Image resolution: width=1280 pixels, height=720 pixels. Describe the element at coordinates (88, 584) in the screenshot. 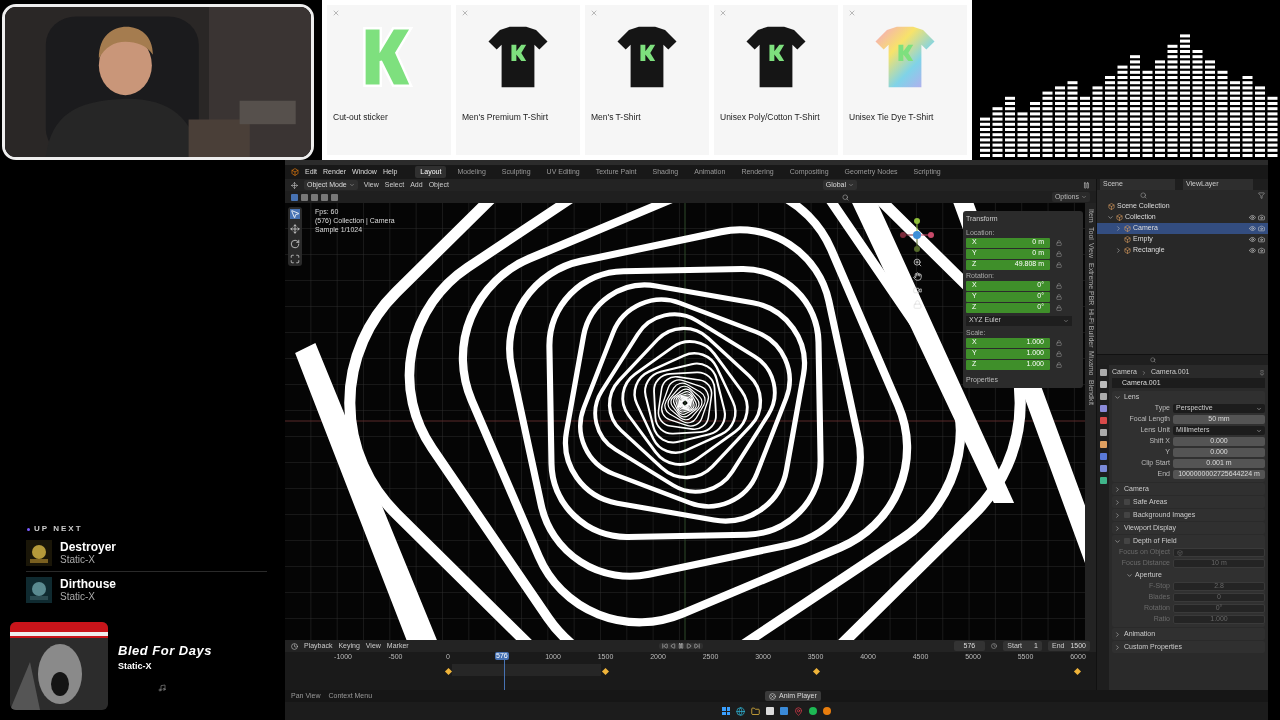

I see `track-title: Dirthouse` at that location.